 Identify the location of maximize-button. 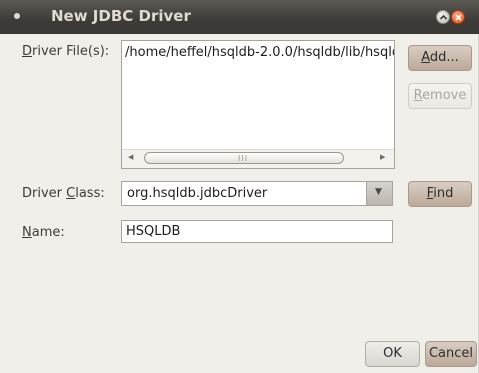
(443, 17).